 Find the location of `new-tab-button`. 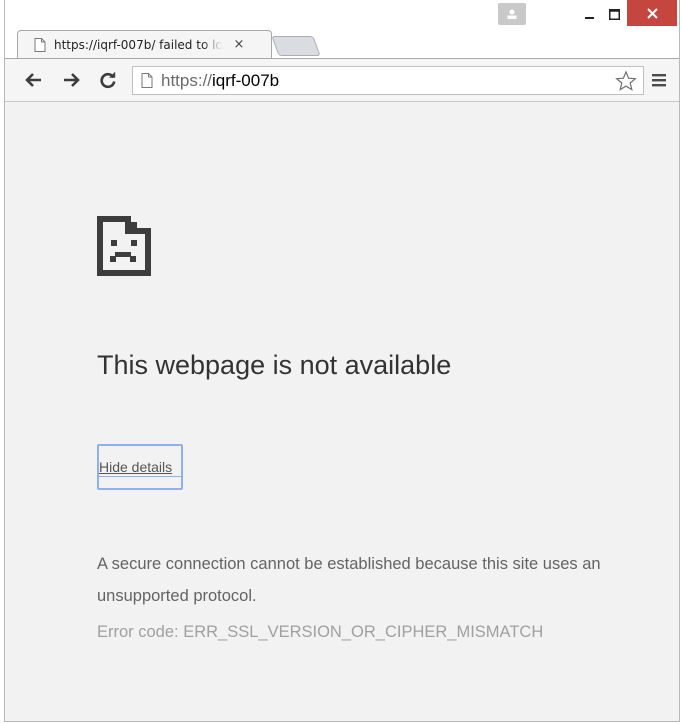

new-tab-button is located at coordinates (296, 46).